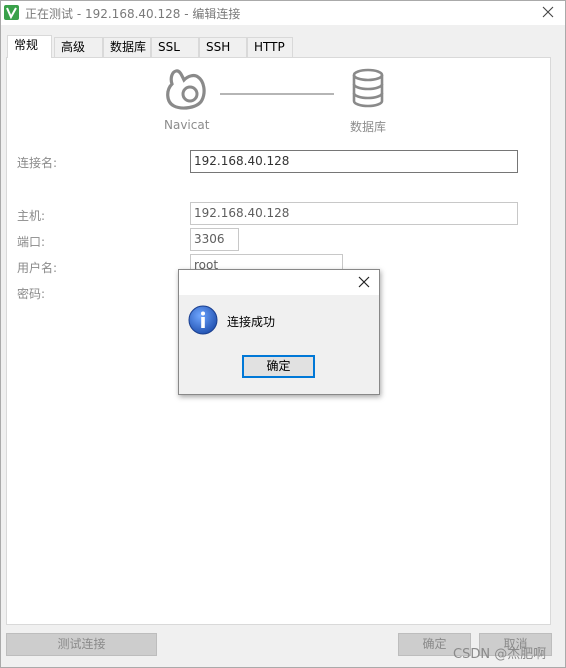 The image size is (566, 668). I want to click on watermark: CSDN @杰肥啊, so click(500, 654).